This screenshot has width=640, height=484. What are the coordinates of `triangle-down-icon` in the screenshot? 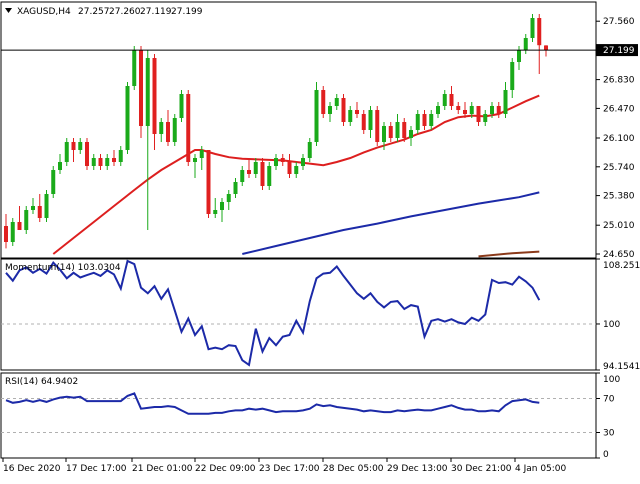 It's located at (8, 10).